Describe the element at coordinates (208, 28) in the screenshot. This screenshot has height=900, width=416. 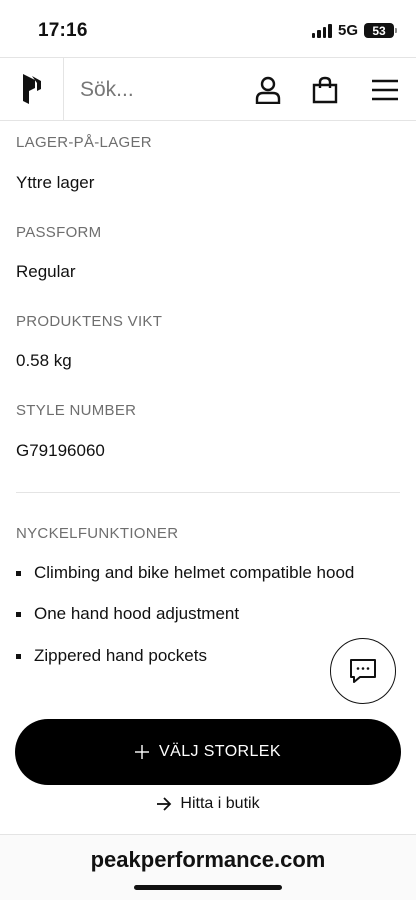
I see `status-bar: 17:16 5G 53` at that location.